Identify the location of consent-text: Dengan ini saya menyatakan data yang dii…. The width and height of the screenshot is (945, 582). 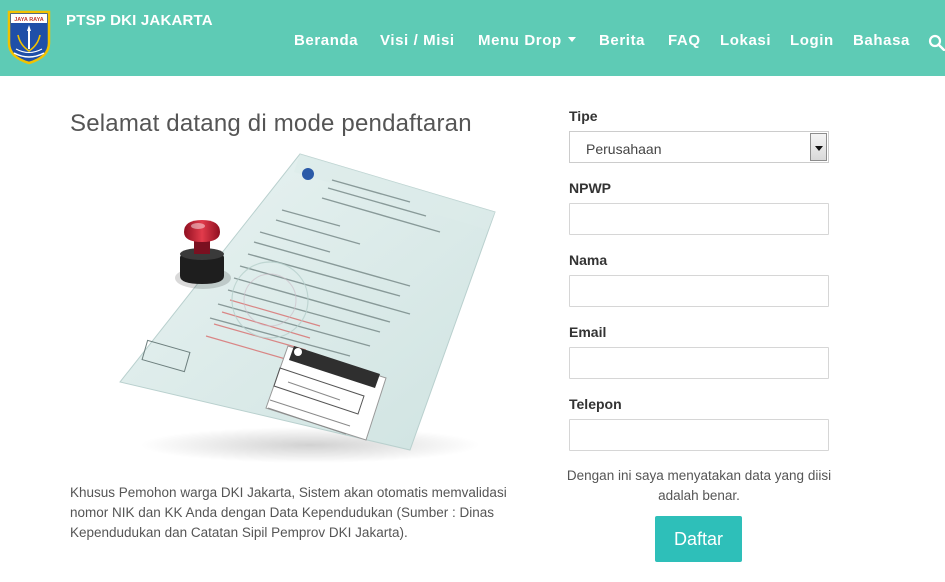
(699, 485).